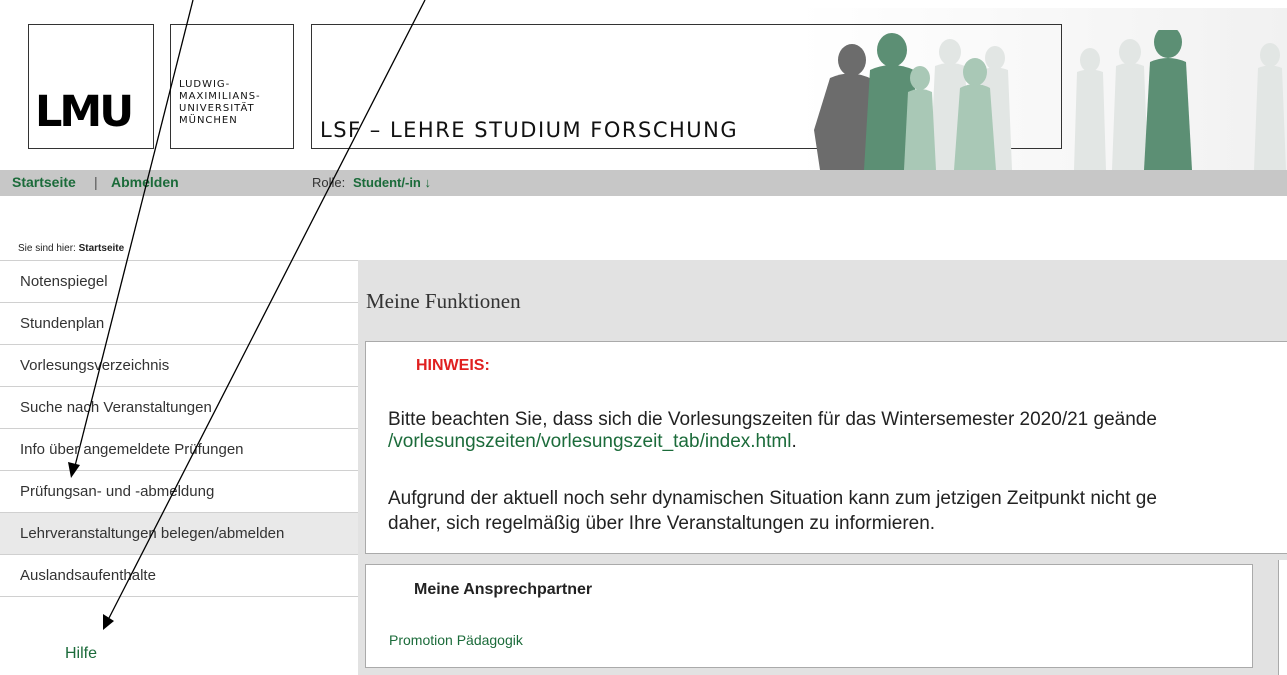 The image size is (1287, 675). What do you see at coordinates (1050, 100) in the screenshot?
I see `people-silhouettes-image` at bounding box center [1050, 100].